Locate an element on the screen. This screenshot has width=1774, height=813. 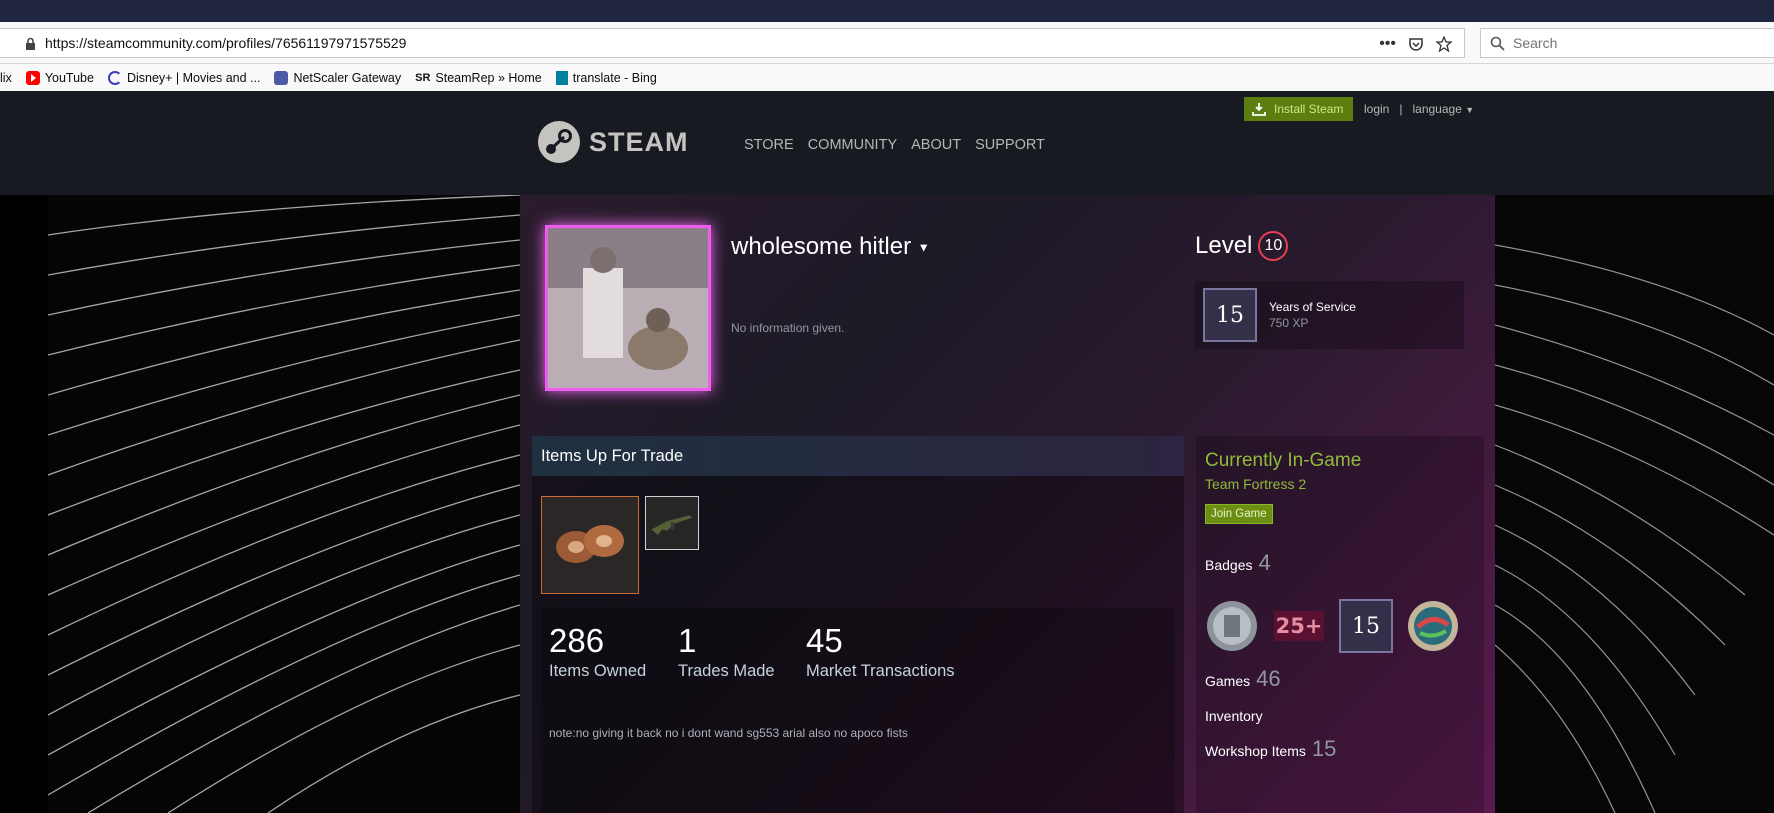
stat-trades-made: 1 Trades Made is located at coordinates (726, 651).